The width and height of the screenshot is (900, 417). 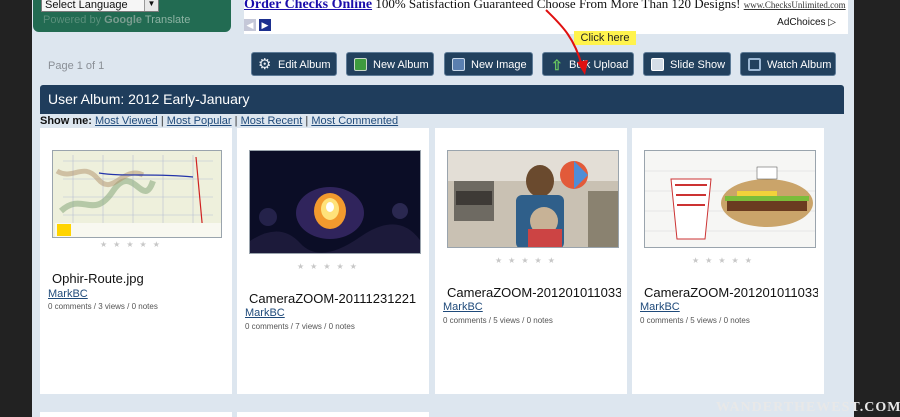 What do you see at coordinates (698, 65) in the screenshot?
I see `slide-show-label: Slide Show` at bounding box center [698, 65].